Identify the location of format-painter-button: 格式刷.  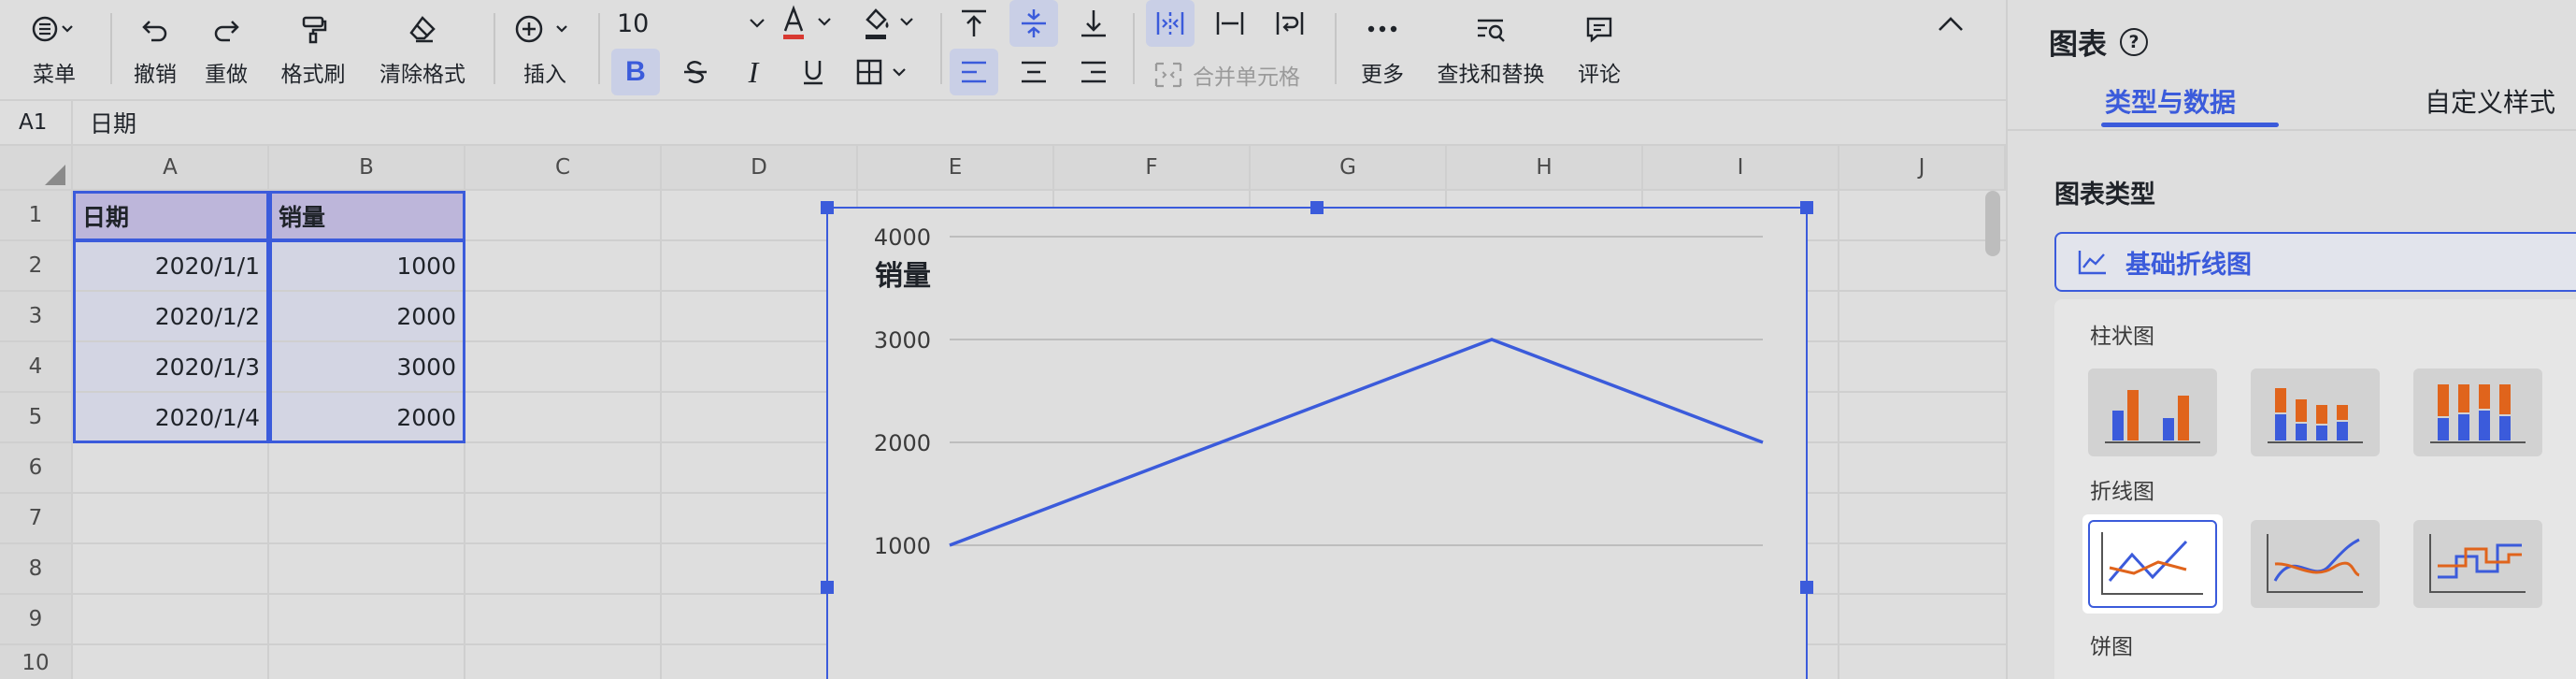
(313, 51).